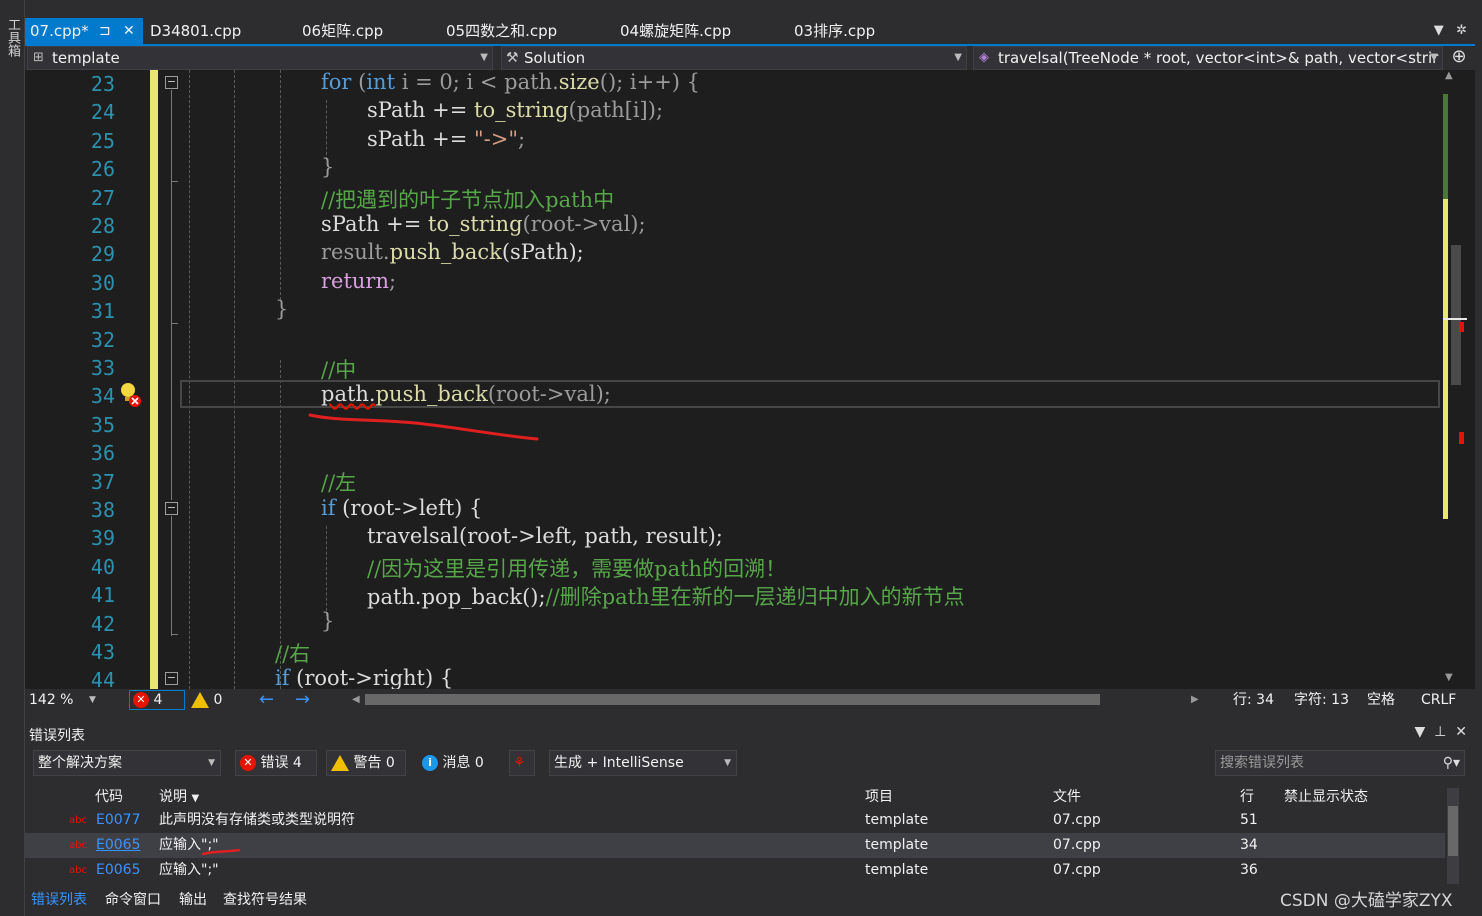 This screenshot has width=1482, height=916. I want to click on vertical-scrollbar: ▲ ▼, so click(1459, 379).